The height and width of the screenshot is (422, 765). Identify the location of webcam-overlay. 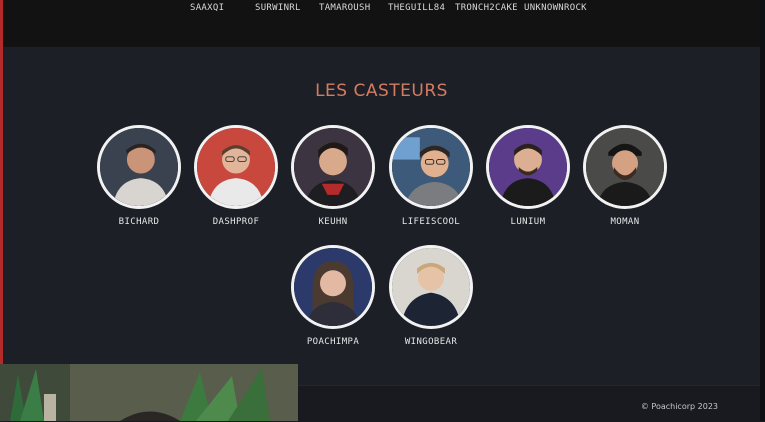
(149, 392).